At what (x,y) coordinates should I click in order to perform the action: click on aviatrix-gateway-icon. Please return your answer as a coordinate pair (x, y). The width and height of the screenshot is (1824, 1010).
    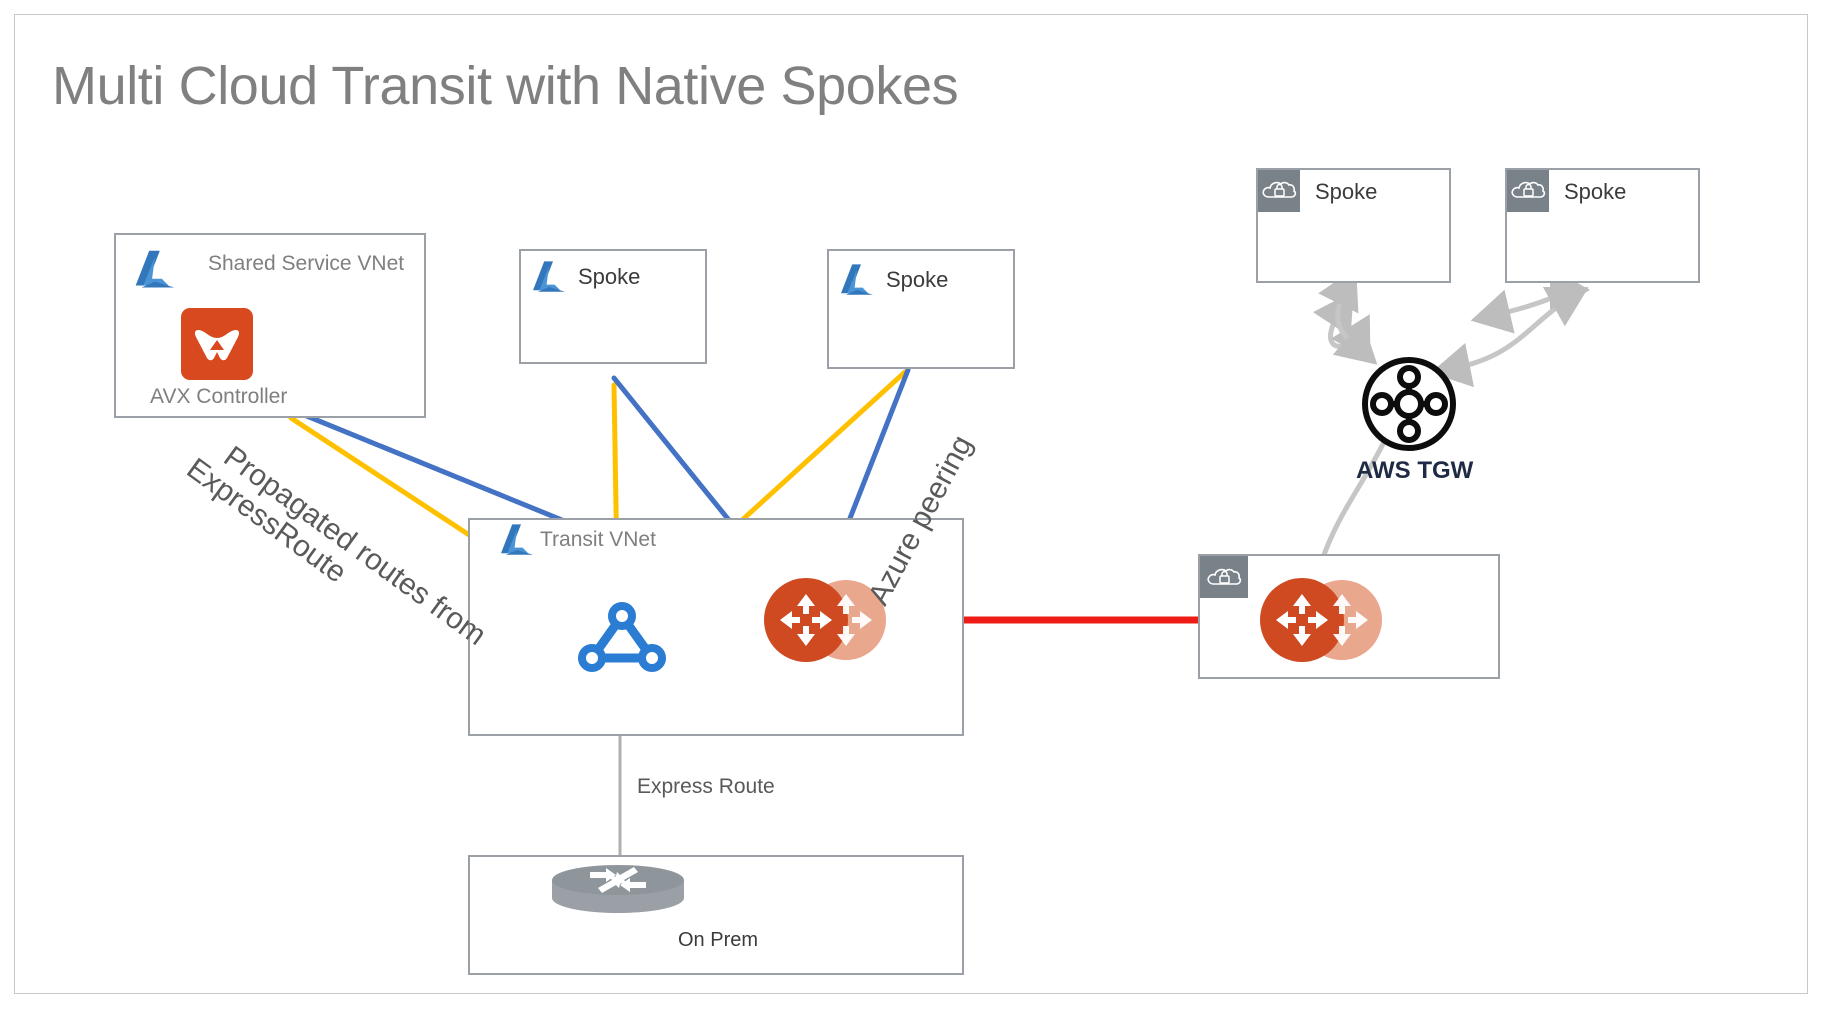
    Looking at the image, I should click on (1322, 620).